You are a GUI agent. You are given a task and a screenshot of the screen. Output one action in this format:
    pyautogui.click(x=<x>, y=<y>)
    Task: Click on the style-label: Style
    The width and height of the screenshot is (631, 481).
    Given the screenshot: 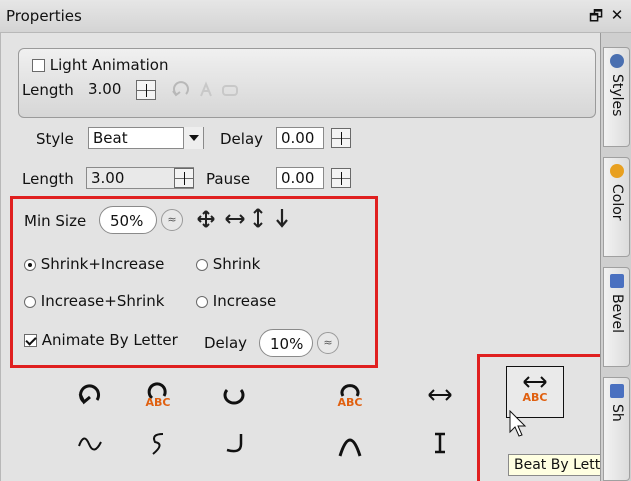 What is the action you would take?
    pyautogui.click(x=55, y=139)
    